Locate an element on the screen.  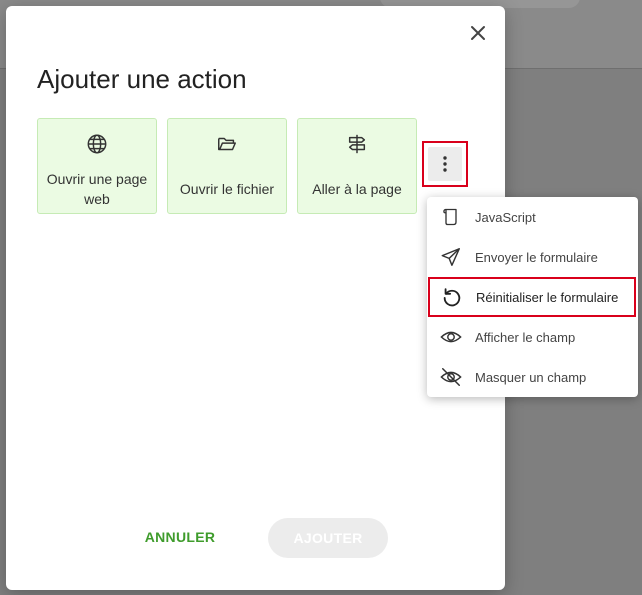
send-icon is located at coordinates (450, 257).